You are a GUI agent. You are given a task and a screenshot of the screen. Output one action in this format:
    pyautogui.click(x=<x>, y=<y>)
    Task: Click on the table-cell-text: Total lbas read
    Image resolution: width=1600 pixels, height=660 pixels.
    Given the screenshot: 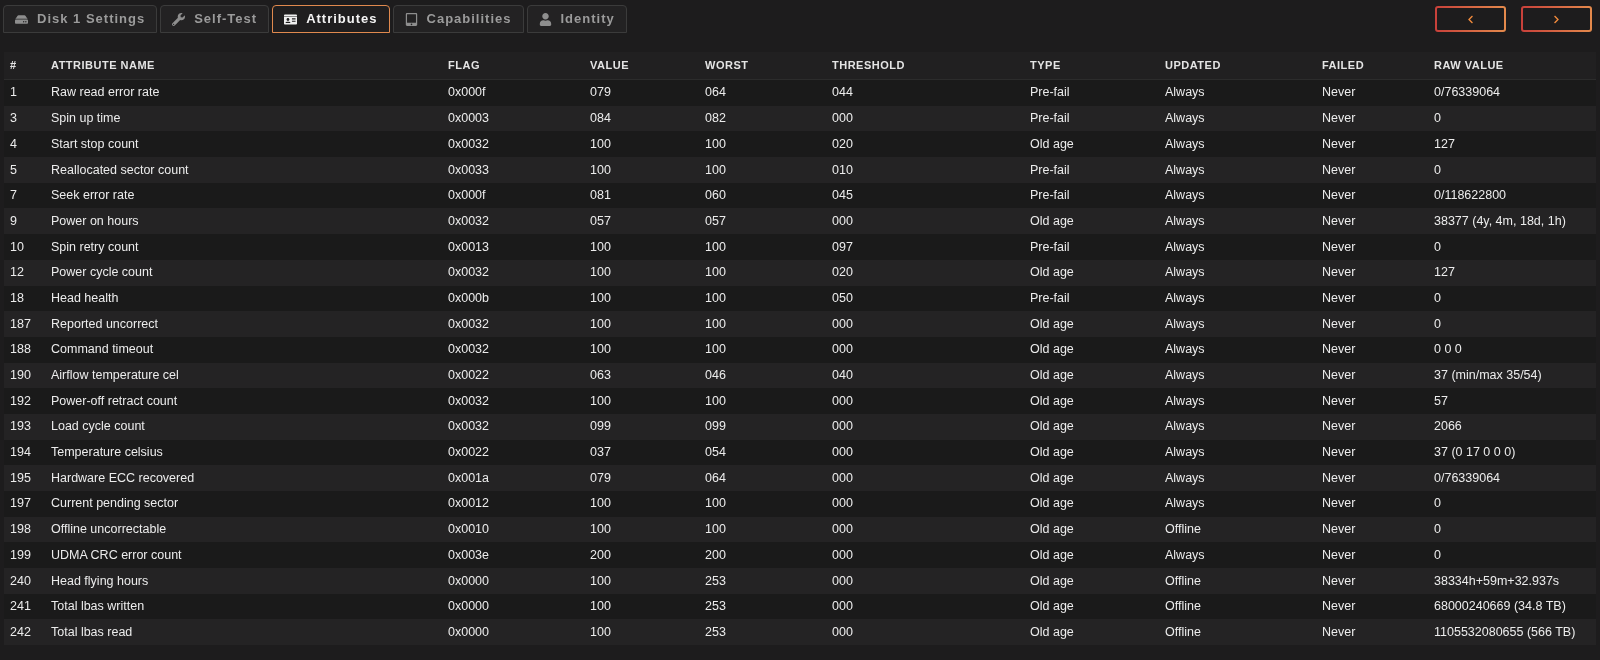 What is the action you would take?
    pyautogui.click(x=92, y=632)
    